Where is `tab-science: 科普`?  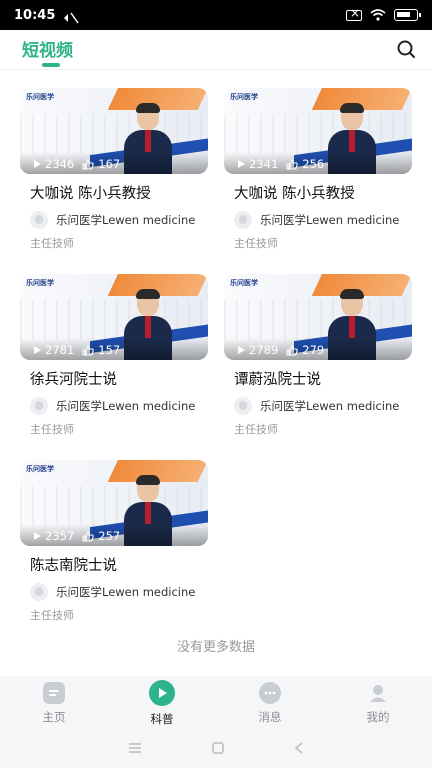
tab-science: 科普 is located at coordinates (162, 703).